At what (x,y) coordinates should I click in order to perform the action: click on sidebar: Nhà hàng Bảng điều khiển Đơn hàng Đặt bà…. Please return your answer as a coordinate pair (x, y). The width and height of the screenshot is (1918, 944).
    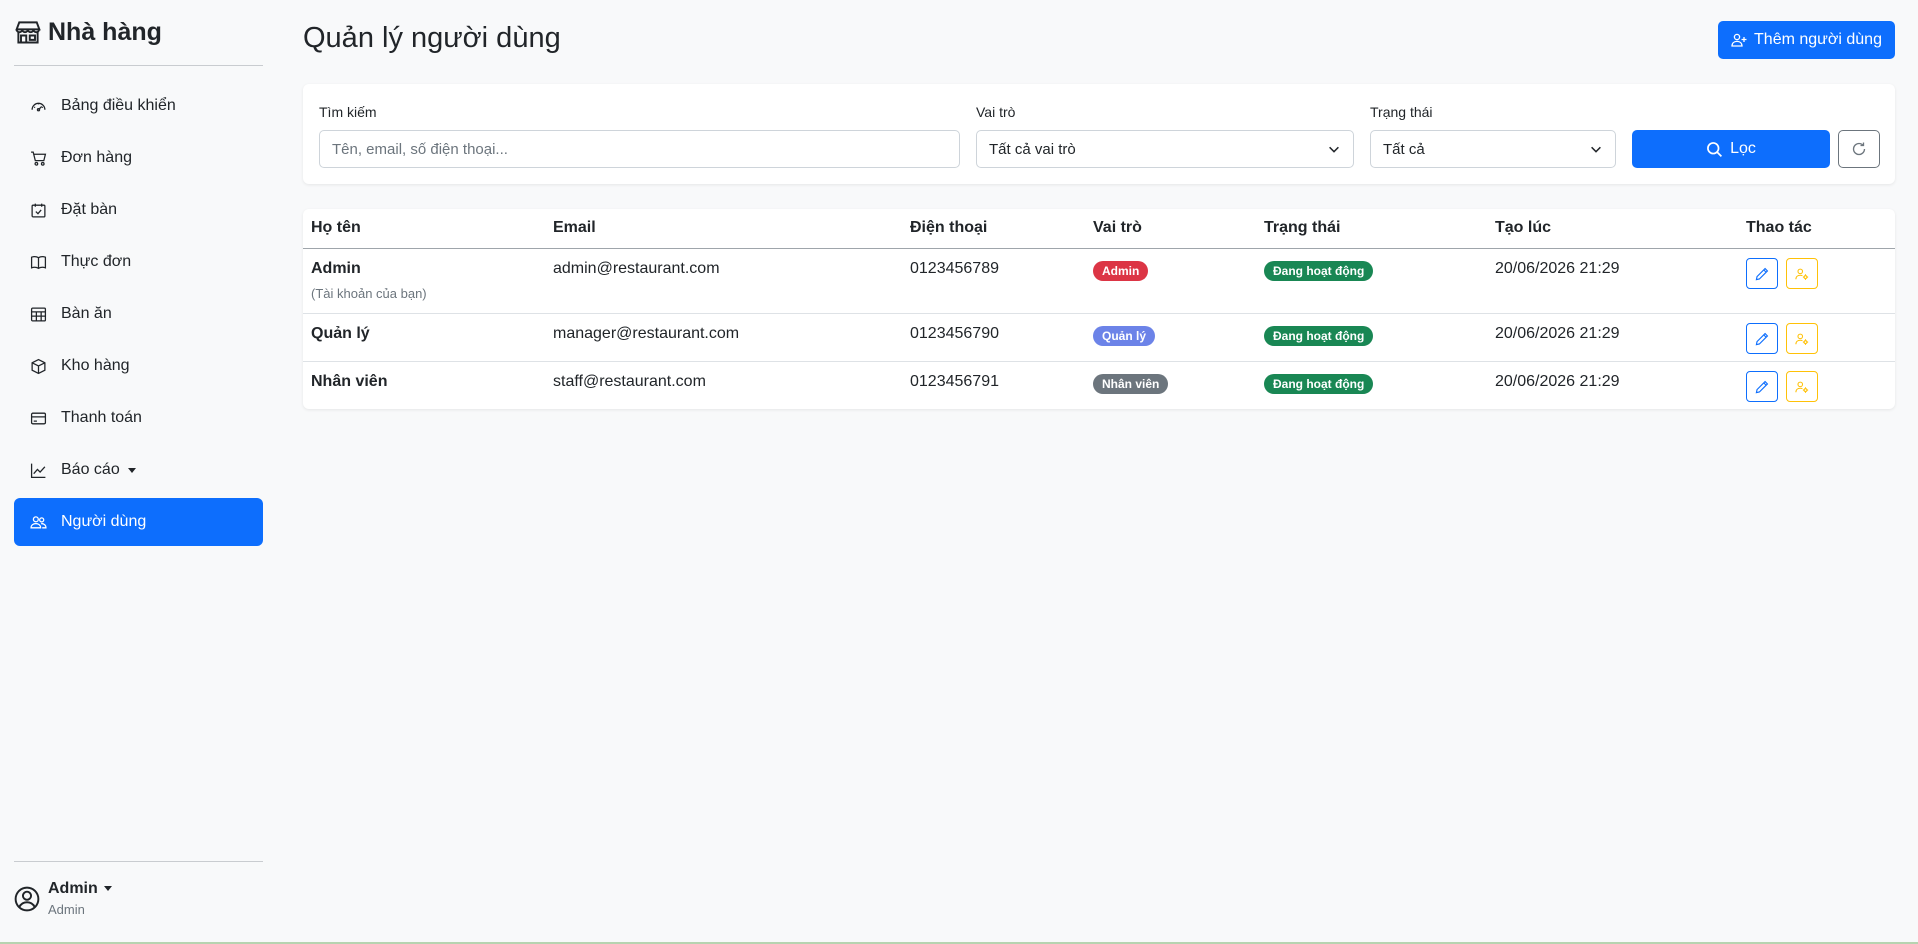
    Looking at the image, I should click on (139, 472).